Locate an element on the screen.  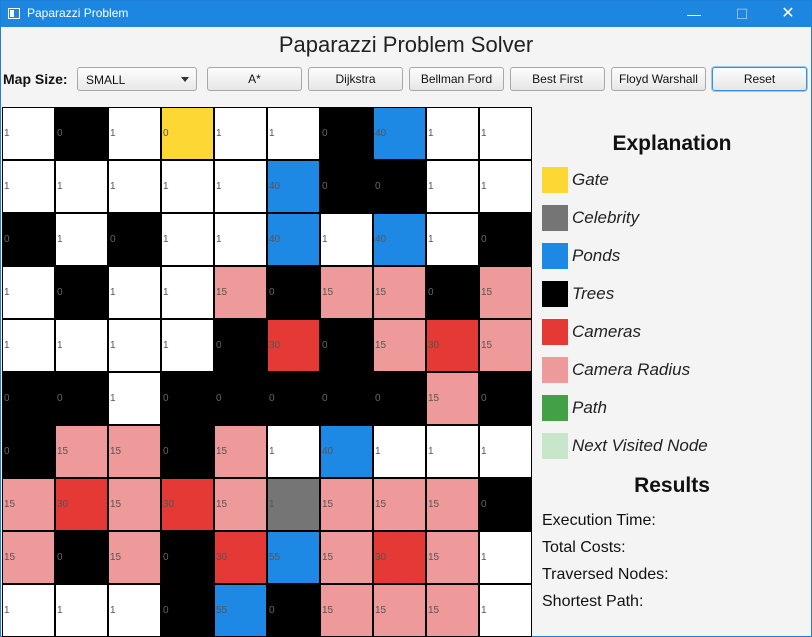
gate-cell: 0 is located at coordinates (187, 133).